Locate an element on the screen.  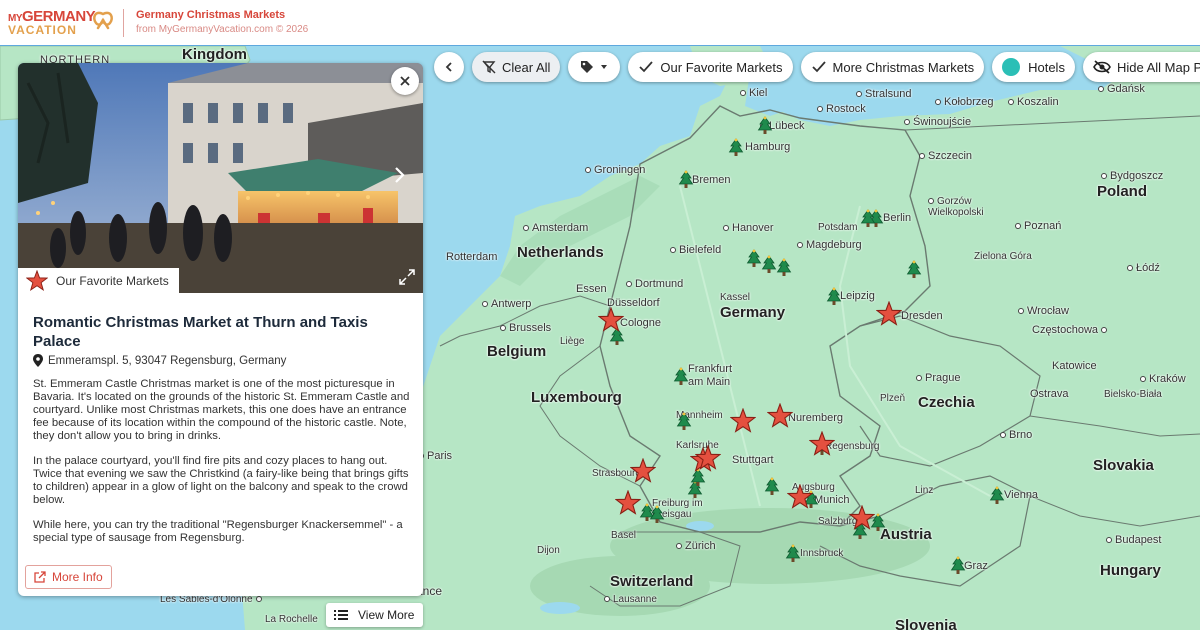
city-label: Łódź is located at coordinates (1143, 268).